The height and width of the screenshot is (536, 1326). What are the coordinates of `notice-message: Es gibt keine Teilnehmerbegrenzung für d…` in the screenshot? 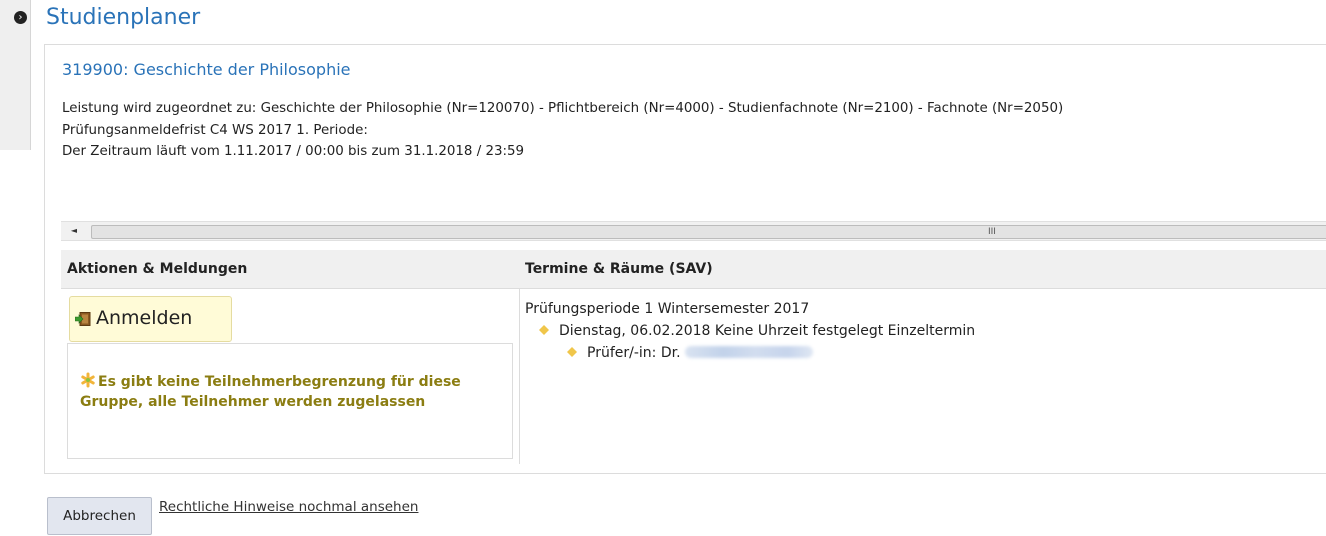 It's located at (280, 392).